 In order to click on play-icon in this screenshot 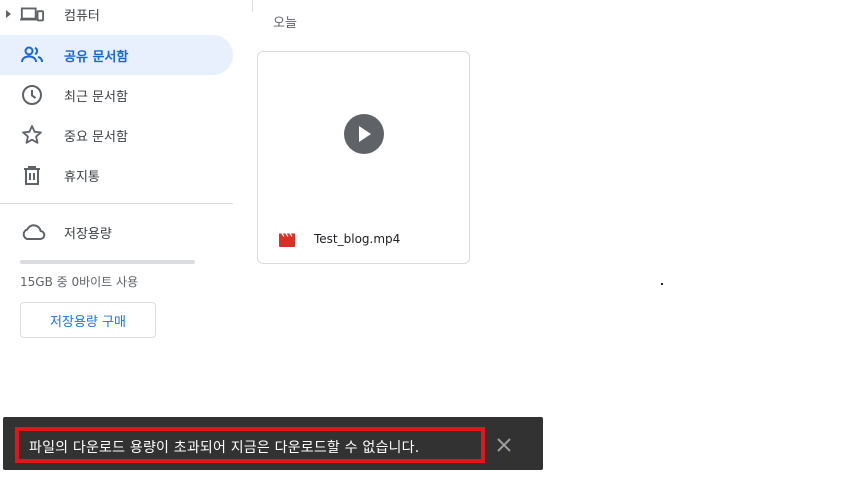, I will do `click(364, 134)`.